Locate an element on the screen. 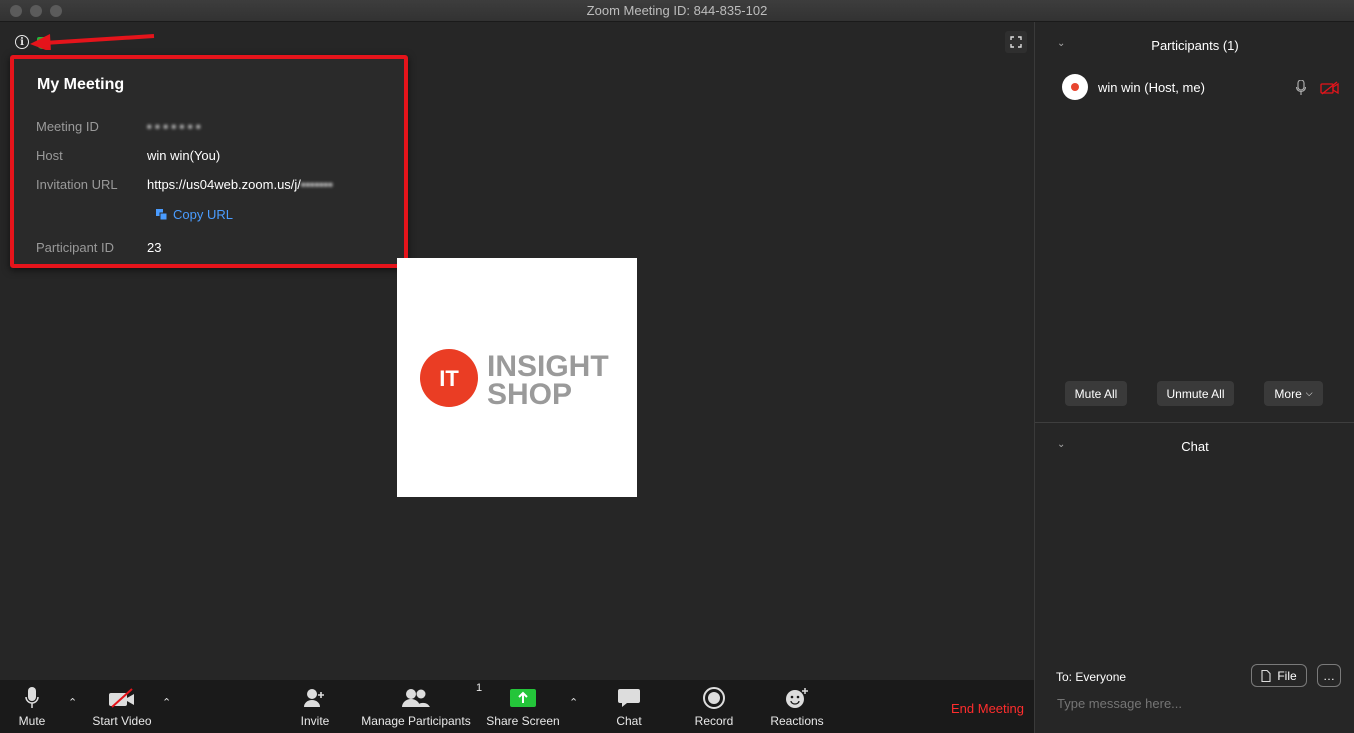 Image resolution: width=1354 pixels, height=733 pixels. more-button: More ⌵ is located at coordinates (1293, 393).